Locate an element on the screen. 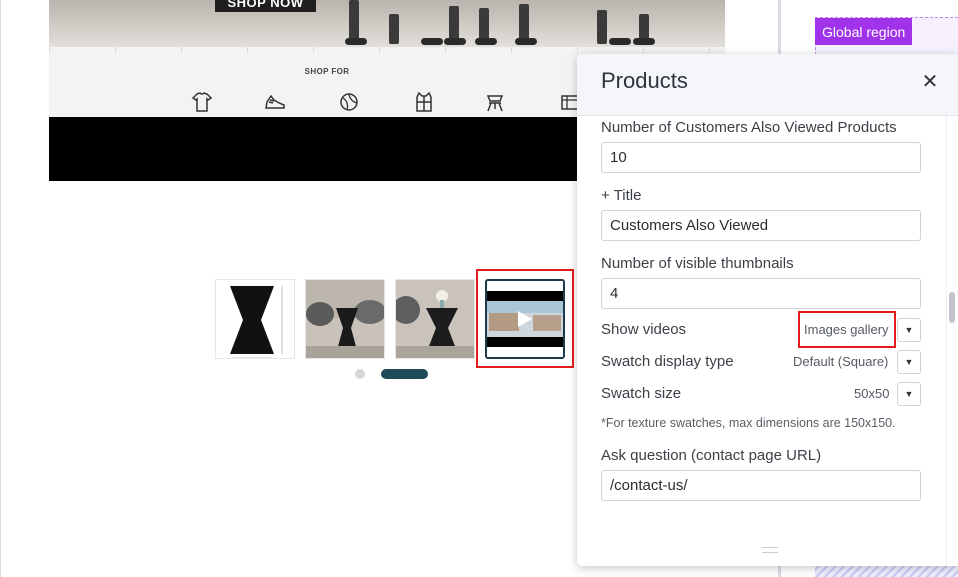  shirt-icon is located at coordinates (202, 102).